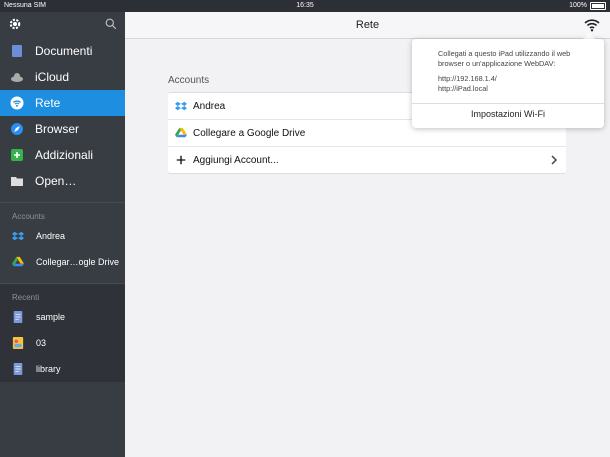 This screenshot has height=457, width=610. I want to click on navigation-bar: Rete, so click(367, 25).